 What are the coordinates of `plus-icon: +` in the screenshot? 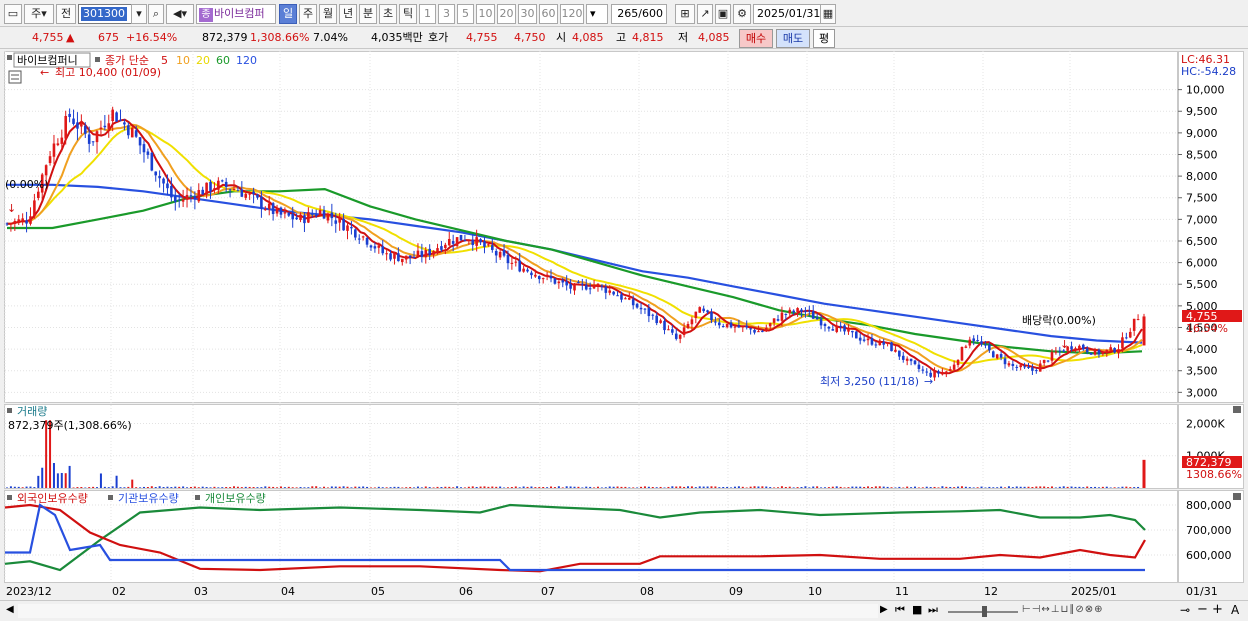 It's located at (1217, 609).